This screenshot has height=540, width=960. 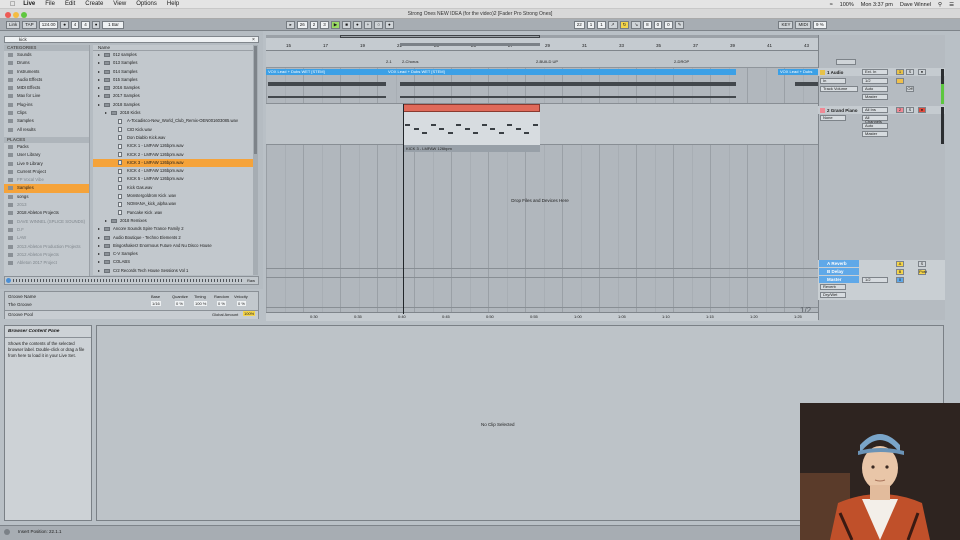 What do you see at coordinates (875, 89) in the screenshot?
I see `track-1-auto-in: Auto` at bounding box center [875, 89].